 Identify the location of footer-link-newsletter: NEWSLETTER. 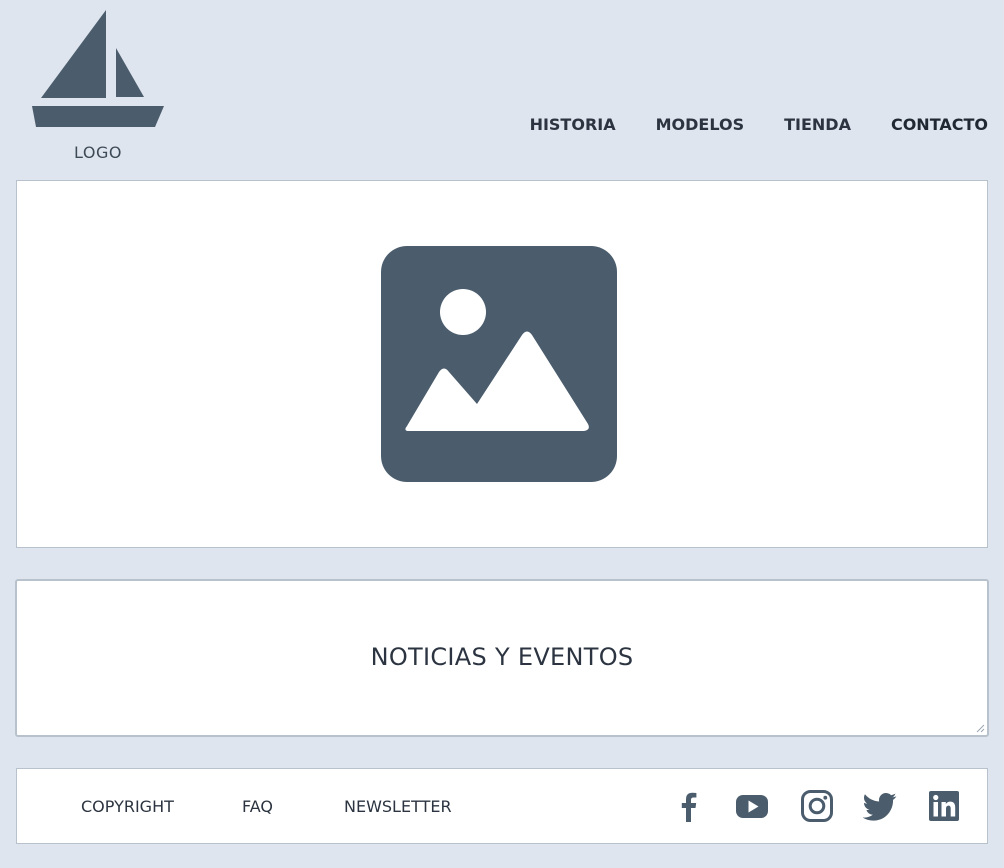
(398, 806).